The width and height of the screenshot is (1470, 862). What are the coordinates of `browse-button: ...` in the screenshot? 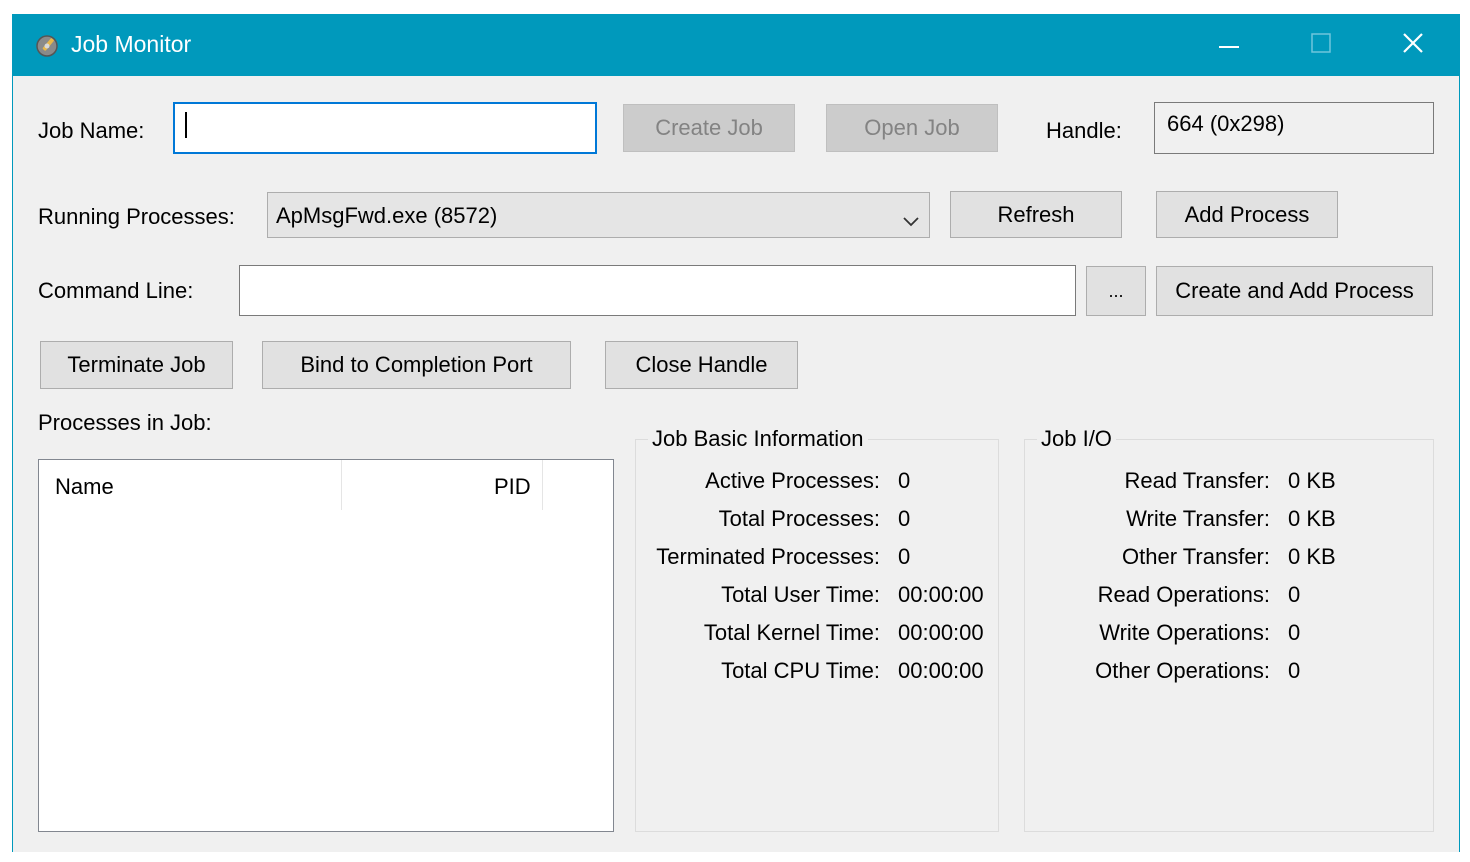 It's located at (1116, 291).